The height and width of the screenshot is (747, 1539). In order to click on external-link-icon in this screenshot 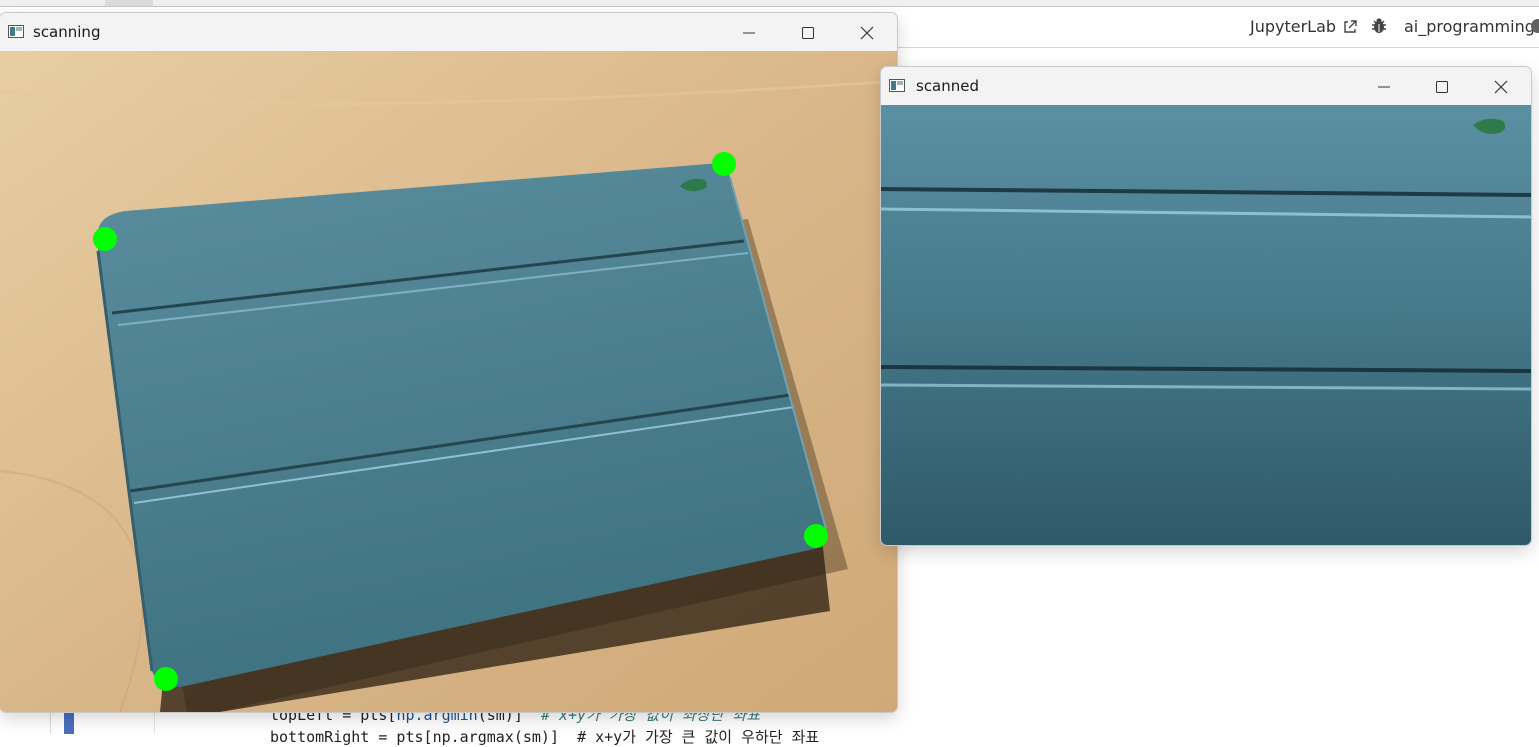, I will do `click(1350, 26)`.